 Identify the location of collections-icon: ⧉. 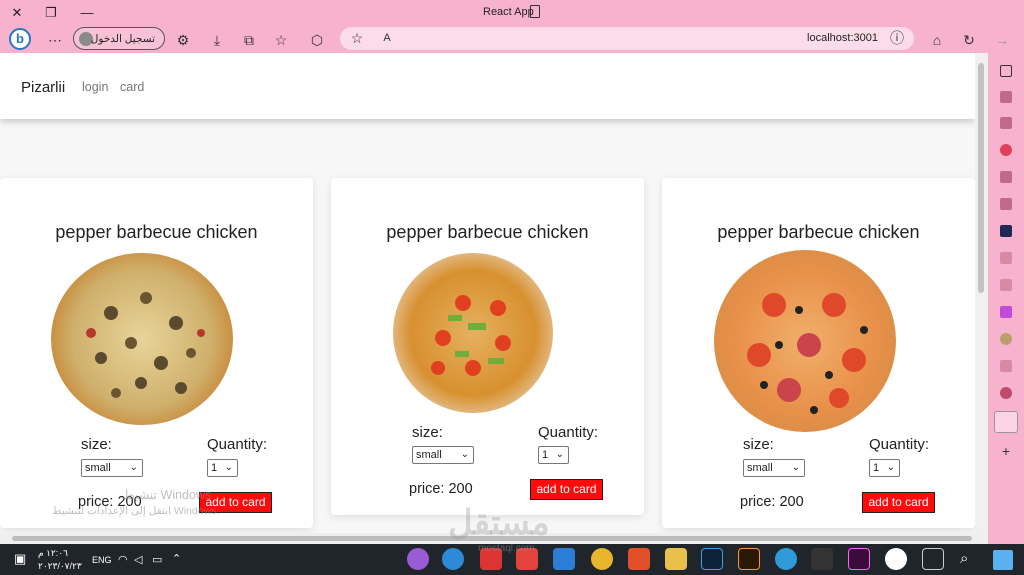
(249, 40).